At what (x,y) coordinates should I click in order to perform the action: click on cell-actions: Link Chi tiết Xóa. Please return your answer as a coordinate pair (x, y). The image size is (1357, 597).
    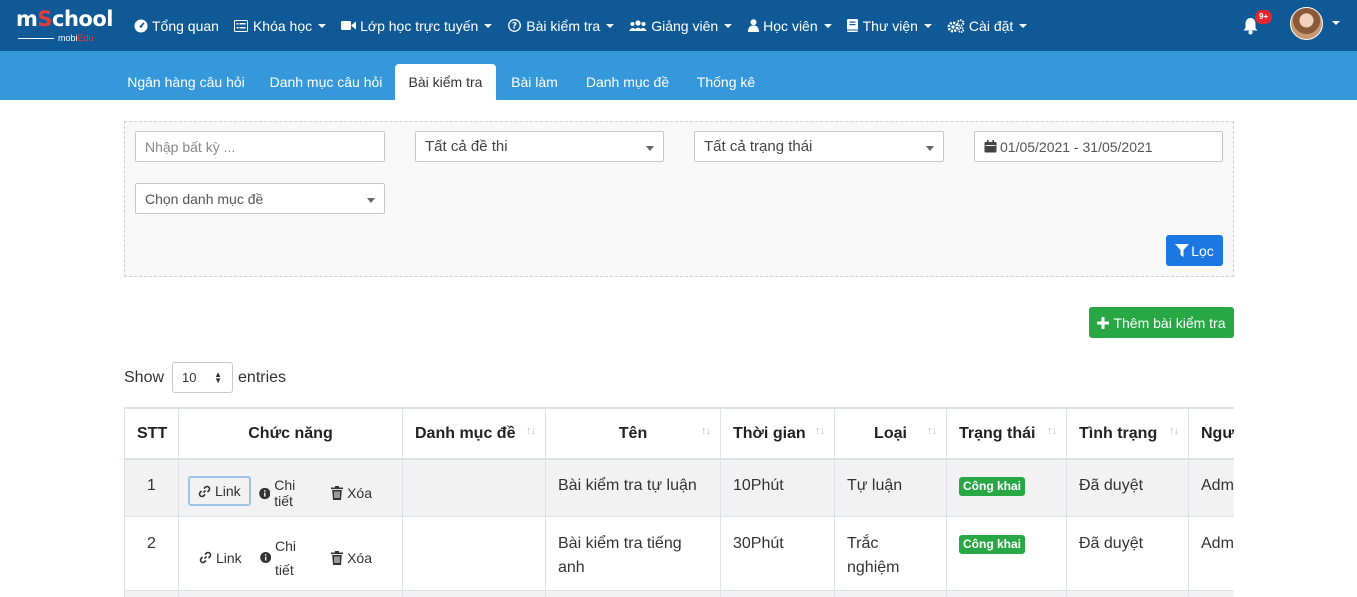
    Looking at the image, I should click on (290, 487).